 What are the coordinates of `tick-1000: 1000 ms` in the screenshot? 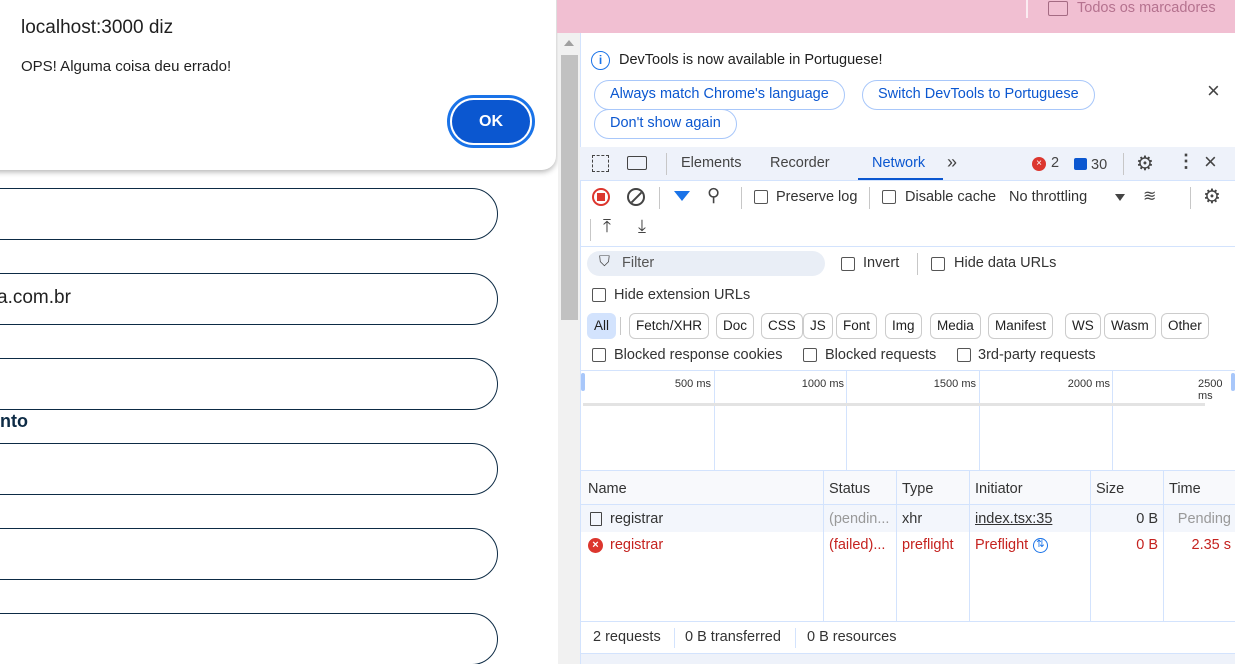 It's located at (822, 384).